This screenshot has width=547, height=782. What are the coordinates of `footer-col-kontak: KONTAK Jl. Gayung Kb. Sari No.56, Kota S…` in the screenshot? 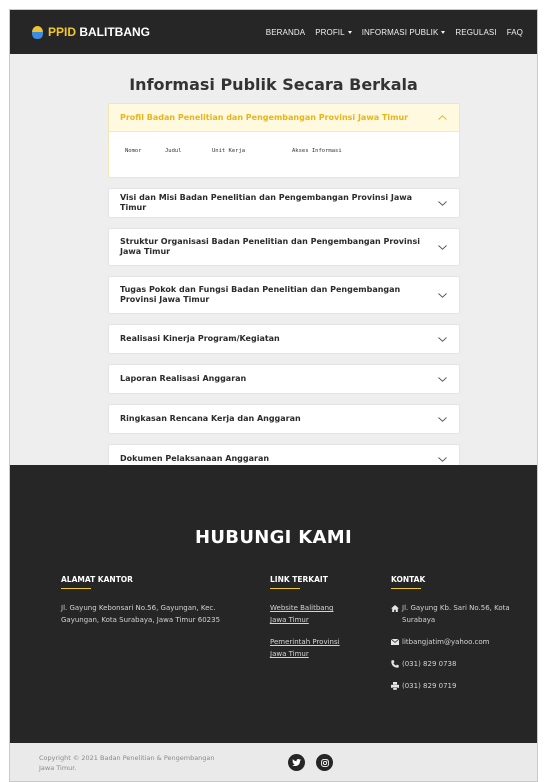 It's located at (451, 638).